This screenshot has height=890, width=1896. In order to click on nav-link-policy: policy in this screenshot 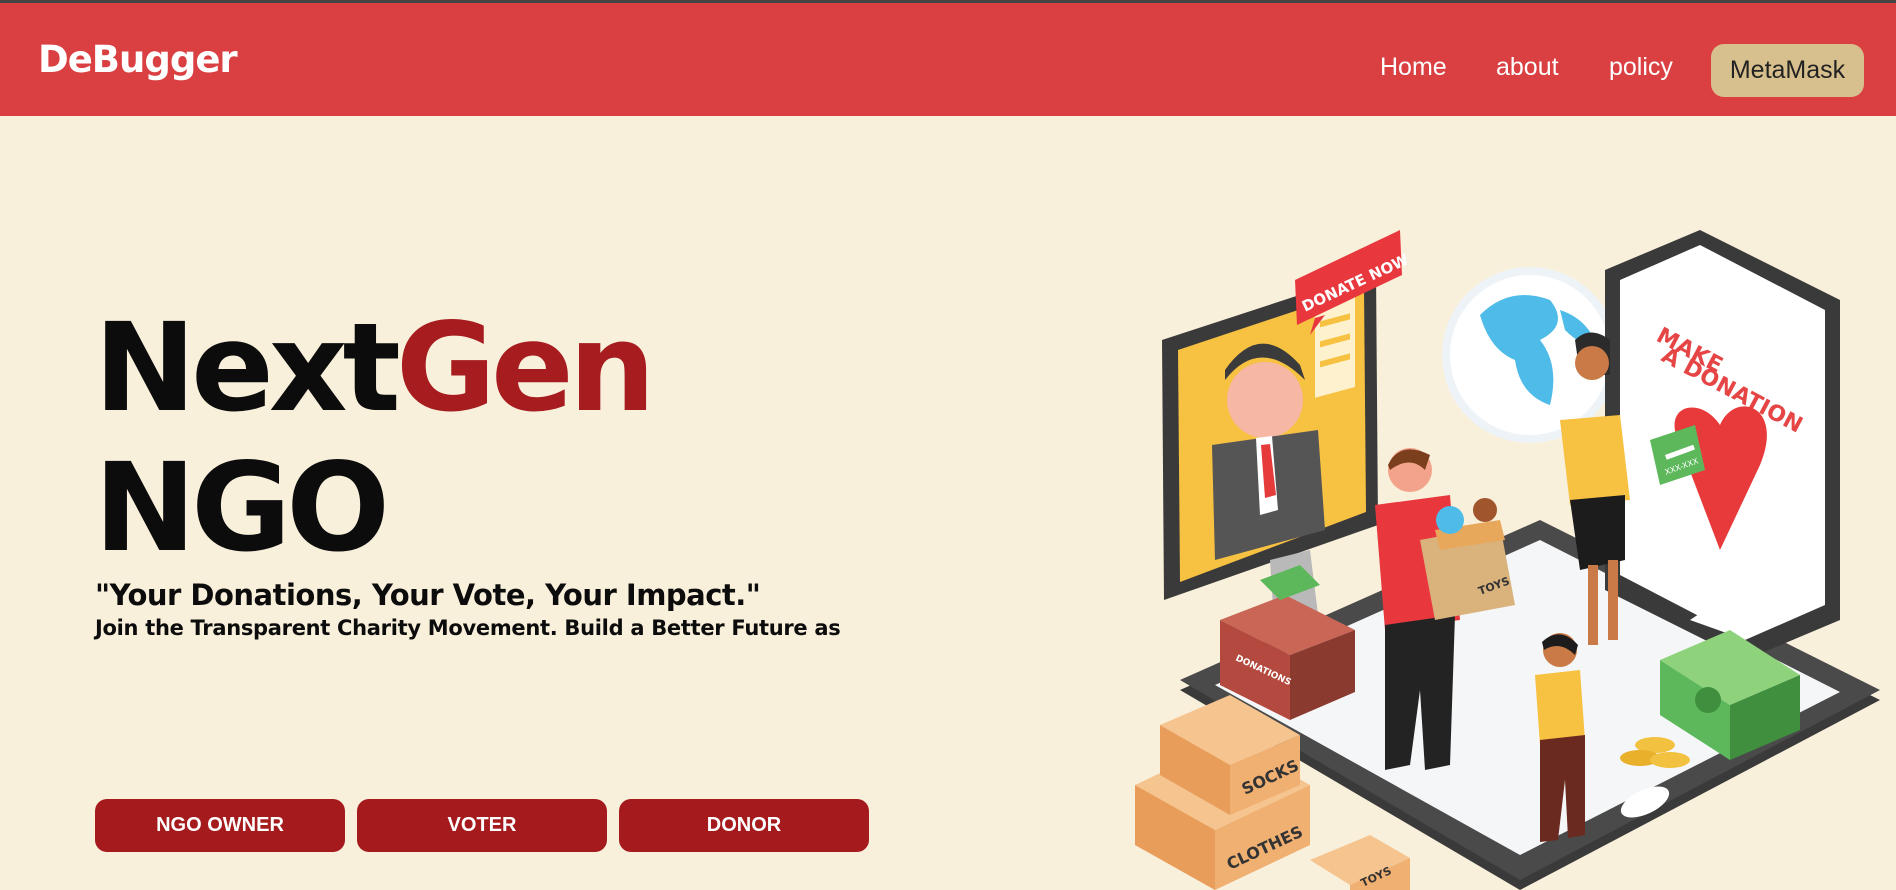, I will do `click(1641, 67)`.